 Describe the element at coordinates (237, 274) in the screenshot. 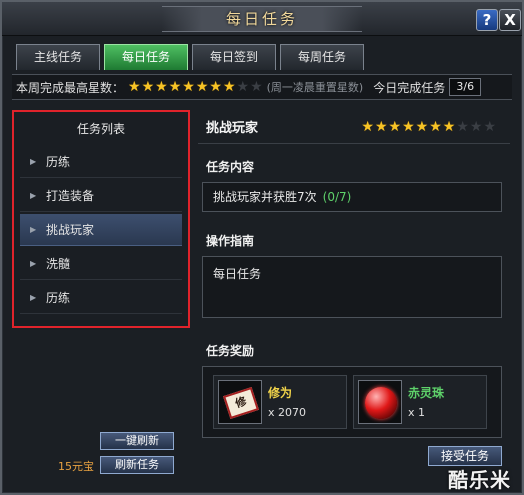

I see `guide-text: 每日任务` at that location.